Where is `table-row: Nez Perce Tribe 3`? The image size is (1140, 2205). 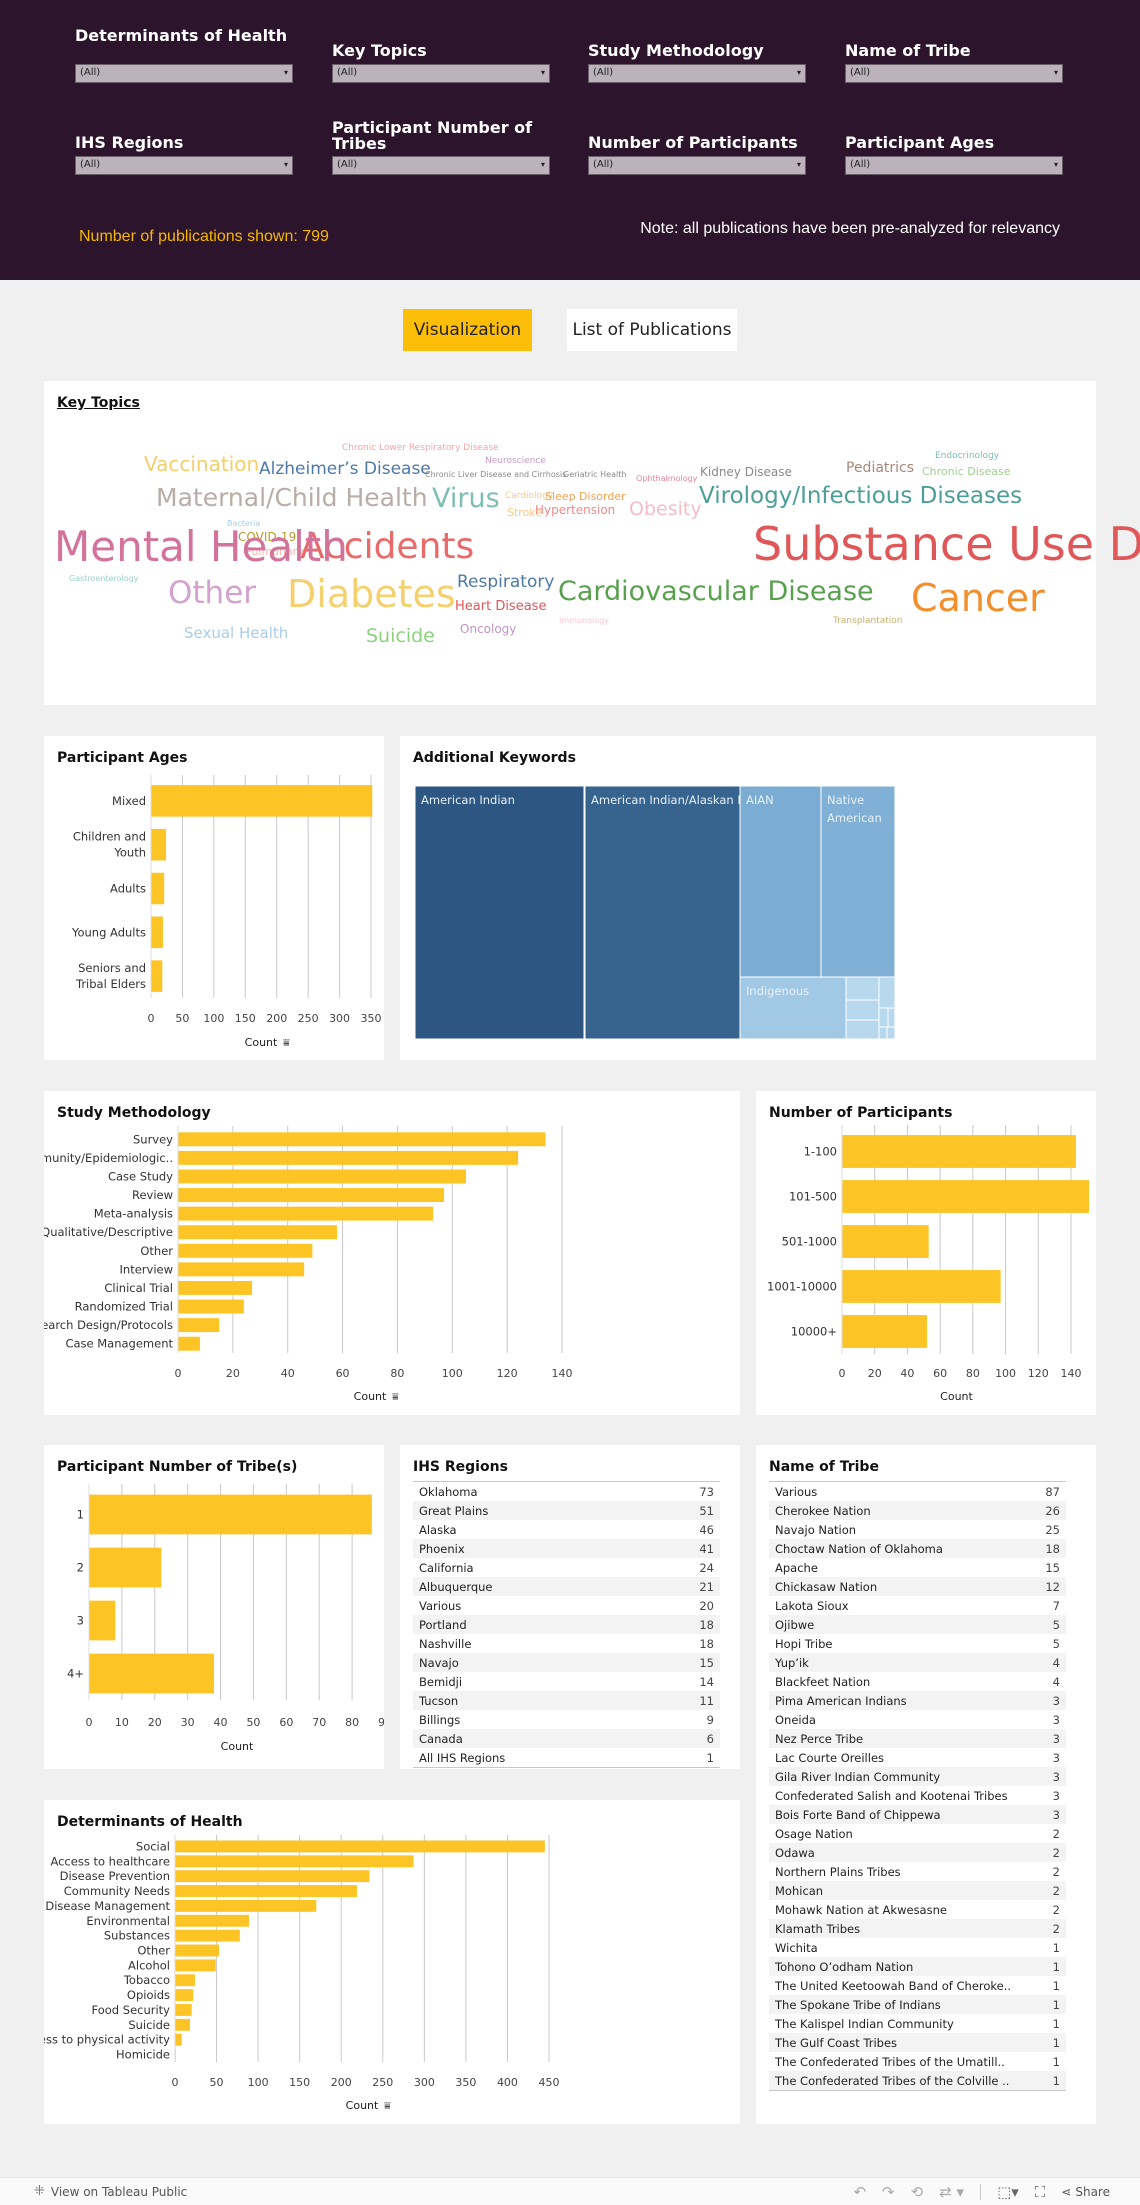
table-row: Nez Perce Tribe 3 is located at coordinates (917, 1738).